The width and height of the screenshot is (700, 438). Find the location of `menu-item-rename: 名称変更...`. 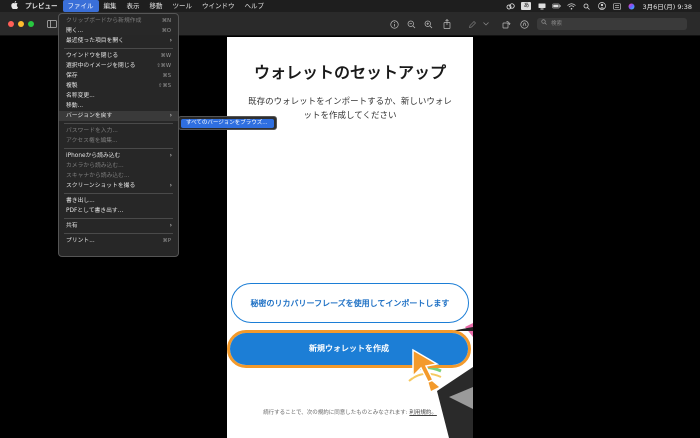

menu-item-rename: 名称変更... is located at coordinates (118, 96).